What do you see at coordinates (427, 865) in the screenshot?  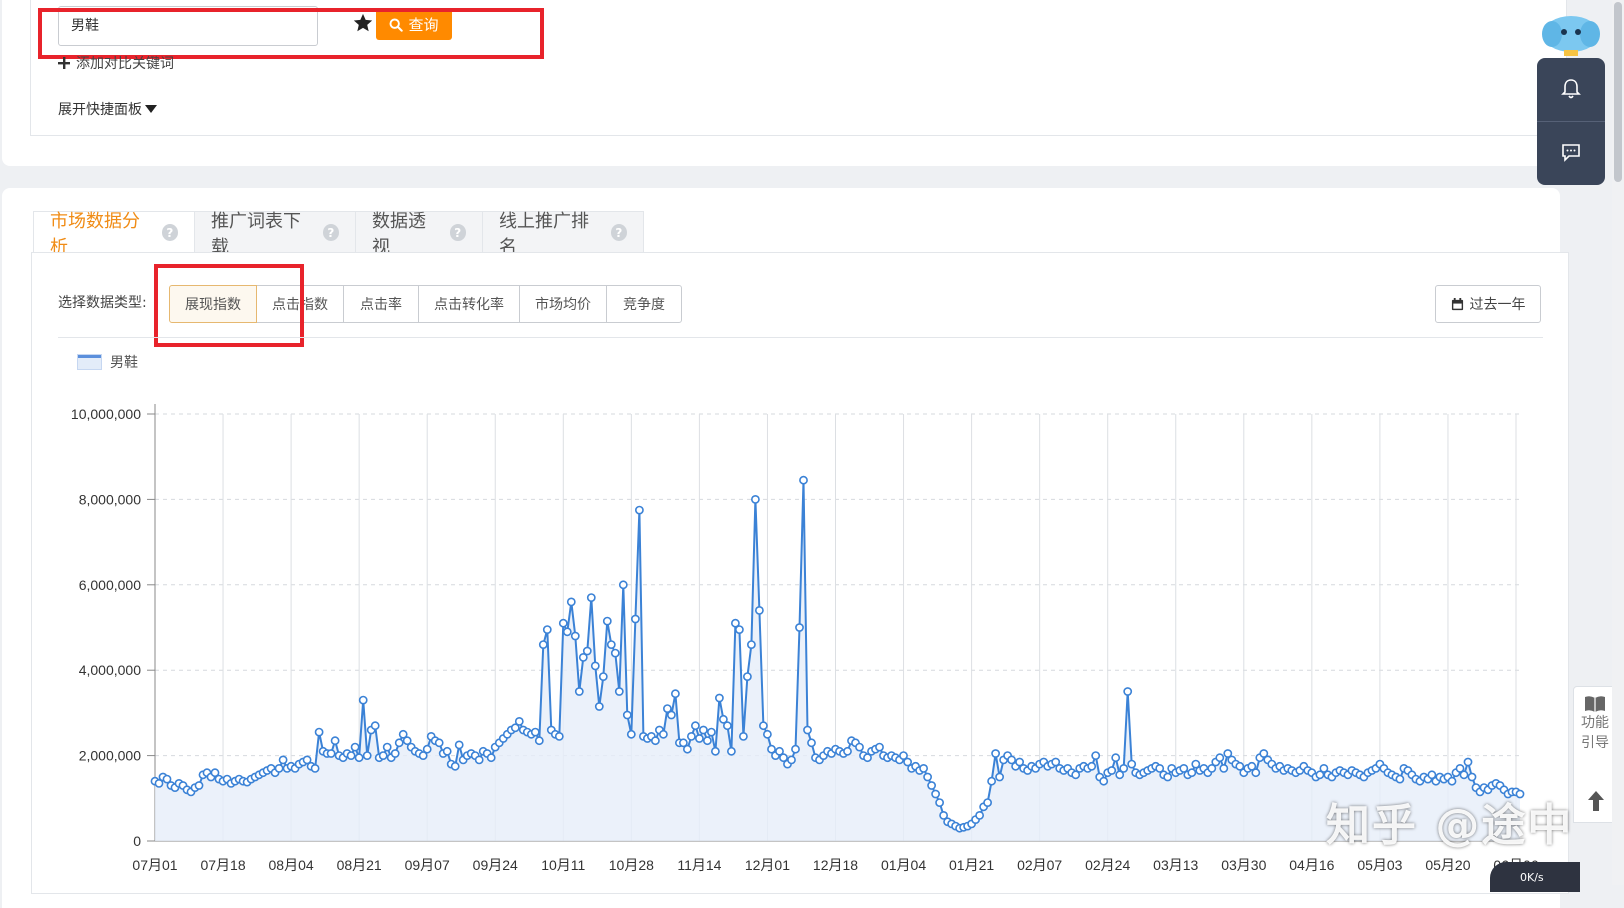 I see `x-tick-label: 09月07` at bounding box center [427, 865].